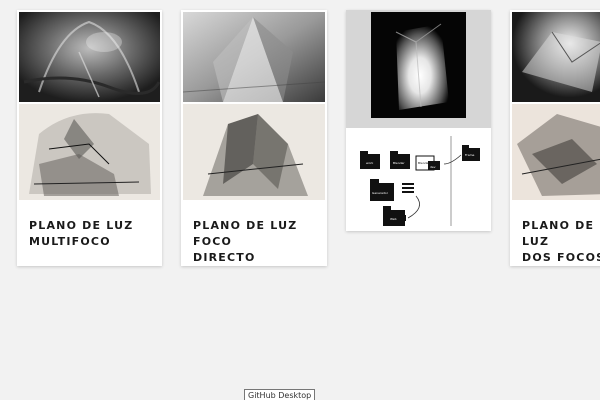 The width and height of the screenshot is (600, 400). What do you see at coordinates (245, 233) in the screenshot?
I see `card-title-line: PLANO DE LUZ FOCO` at bounding box center [245, 233].